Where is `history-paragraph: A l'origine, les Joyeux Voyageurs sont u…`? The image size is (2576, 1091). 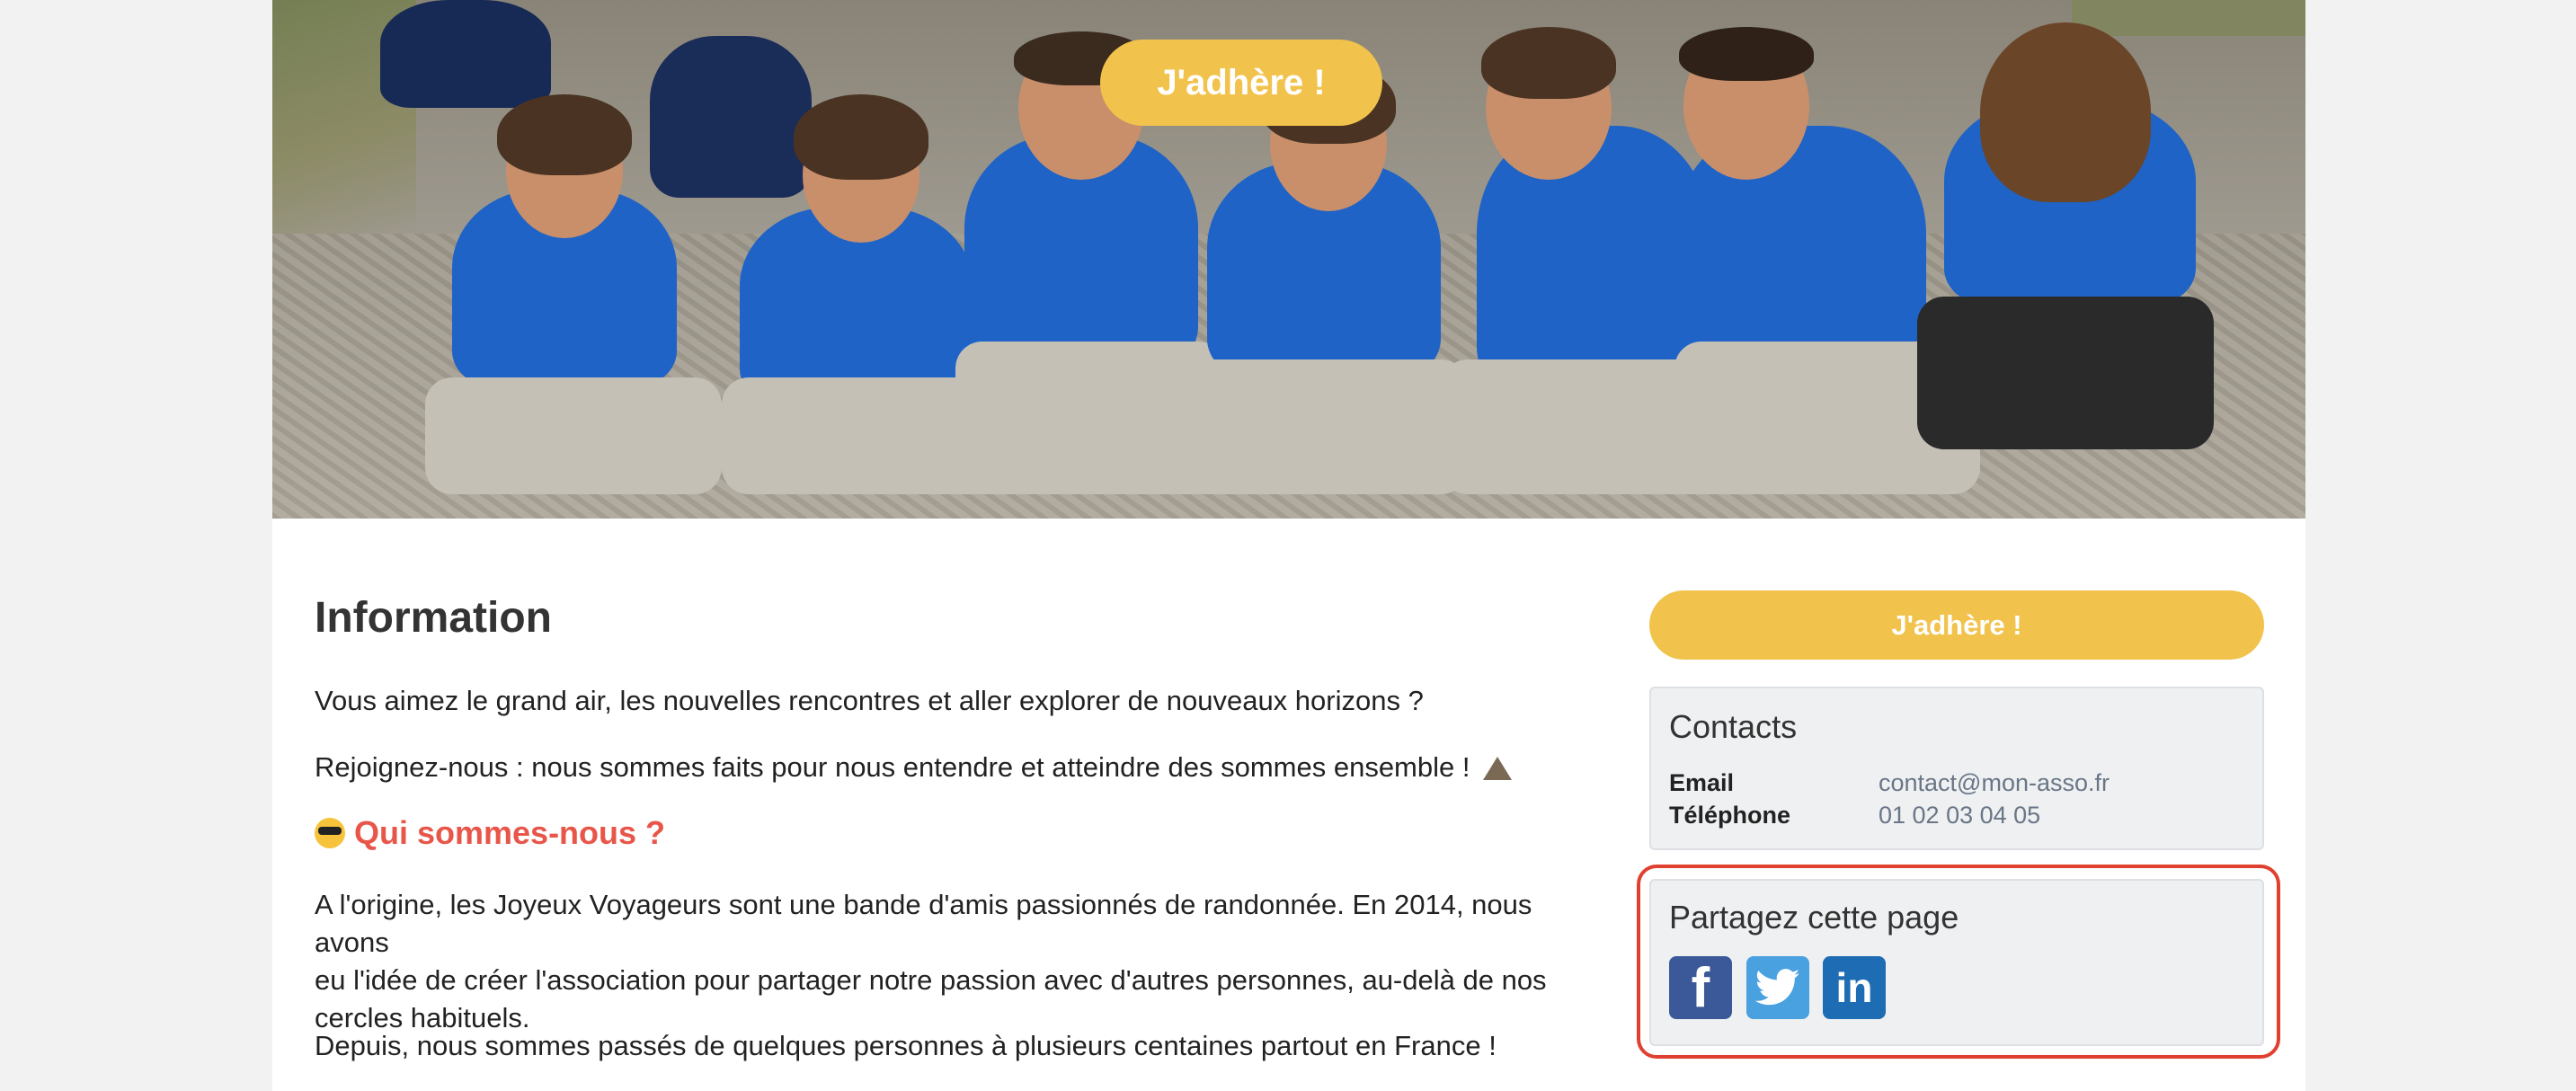 history-paragraph: A l'origine, les Joyeux Voyageurs sont u… is located at coordinates (957, 961).